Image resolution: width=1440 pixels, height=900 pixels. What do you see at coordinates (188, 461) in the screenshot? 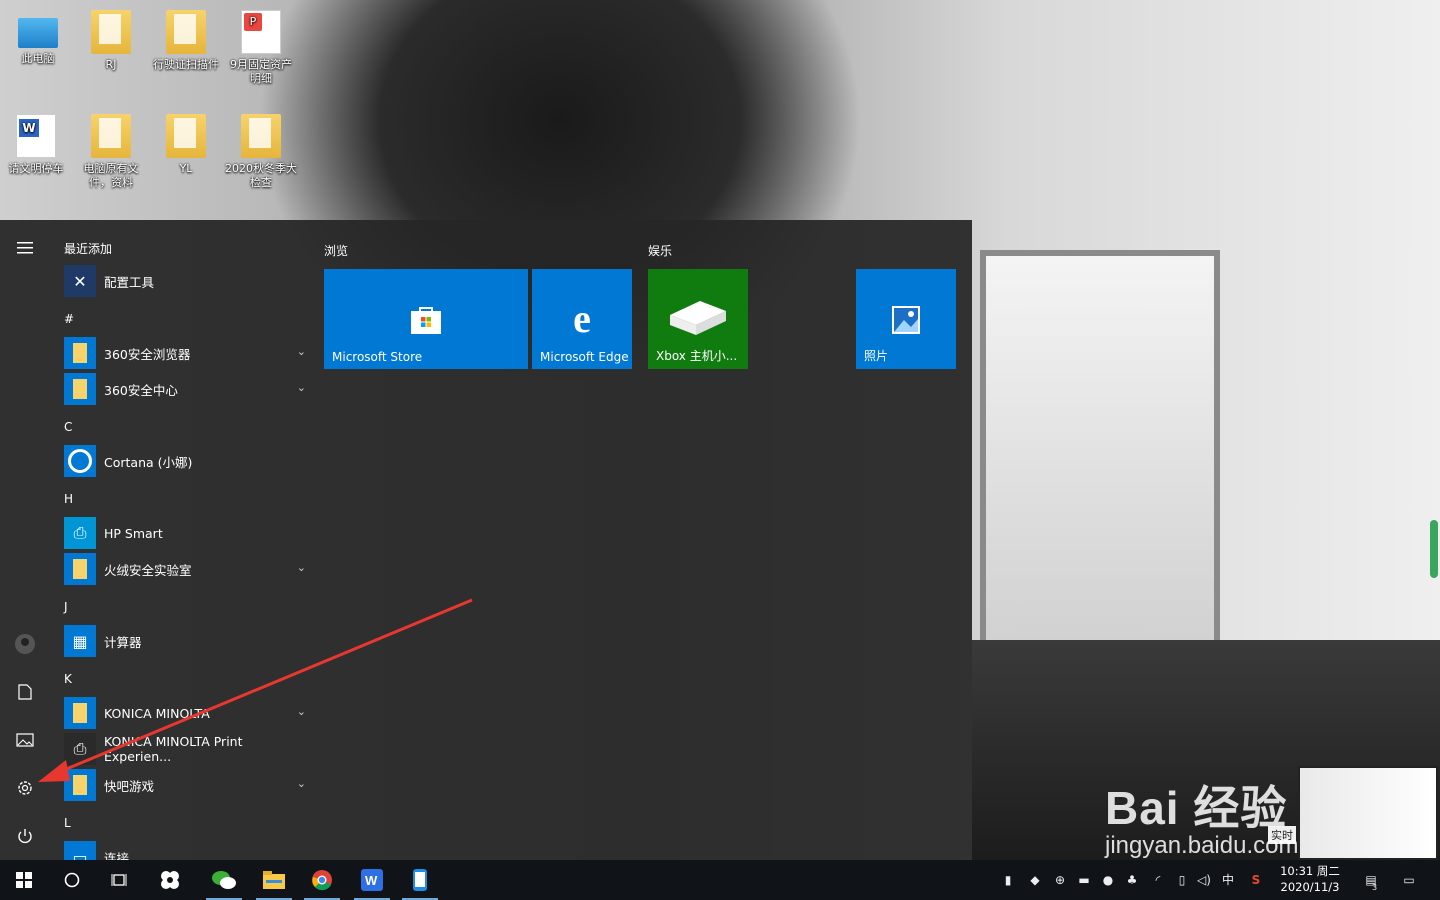
I see `app-item-cortana: Cortana (小娜)` at bounding box center [188, 461].